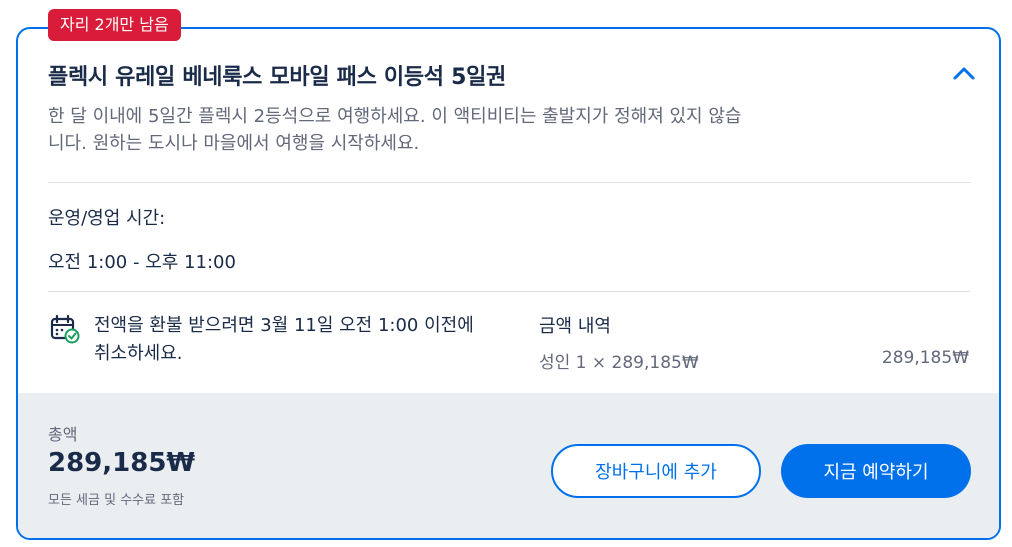  Describe the element at coordinates (107, 218) in the screenshot. I see `hours-label: 운영/영업 시간:` at that location.